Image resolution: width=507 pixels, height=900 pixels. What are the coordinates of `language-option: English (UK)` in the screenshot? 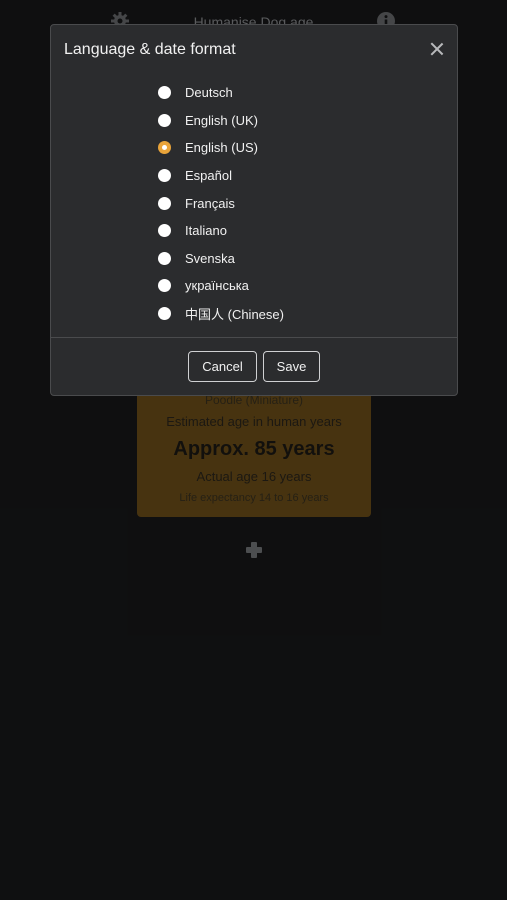 It's located at (221, 121).